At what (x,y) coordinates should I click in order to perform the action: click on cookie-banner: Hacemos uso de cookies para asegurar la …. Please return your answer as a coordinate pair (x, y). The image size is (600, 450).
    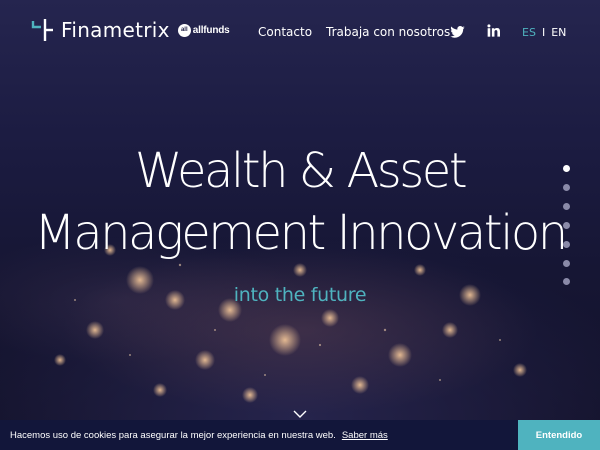
    Looking at the image, I should click on (300, 435).